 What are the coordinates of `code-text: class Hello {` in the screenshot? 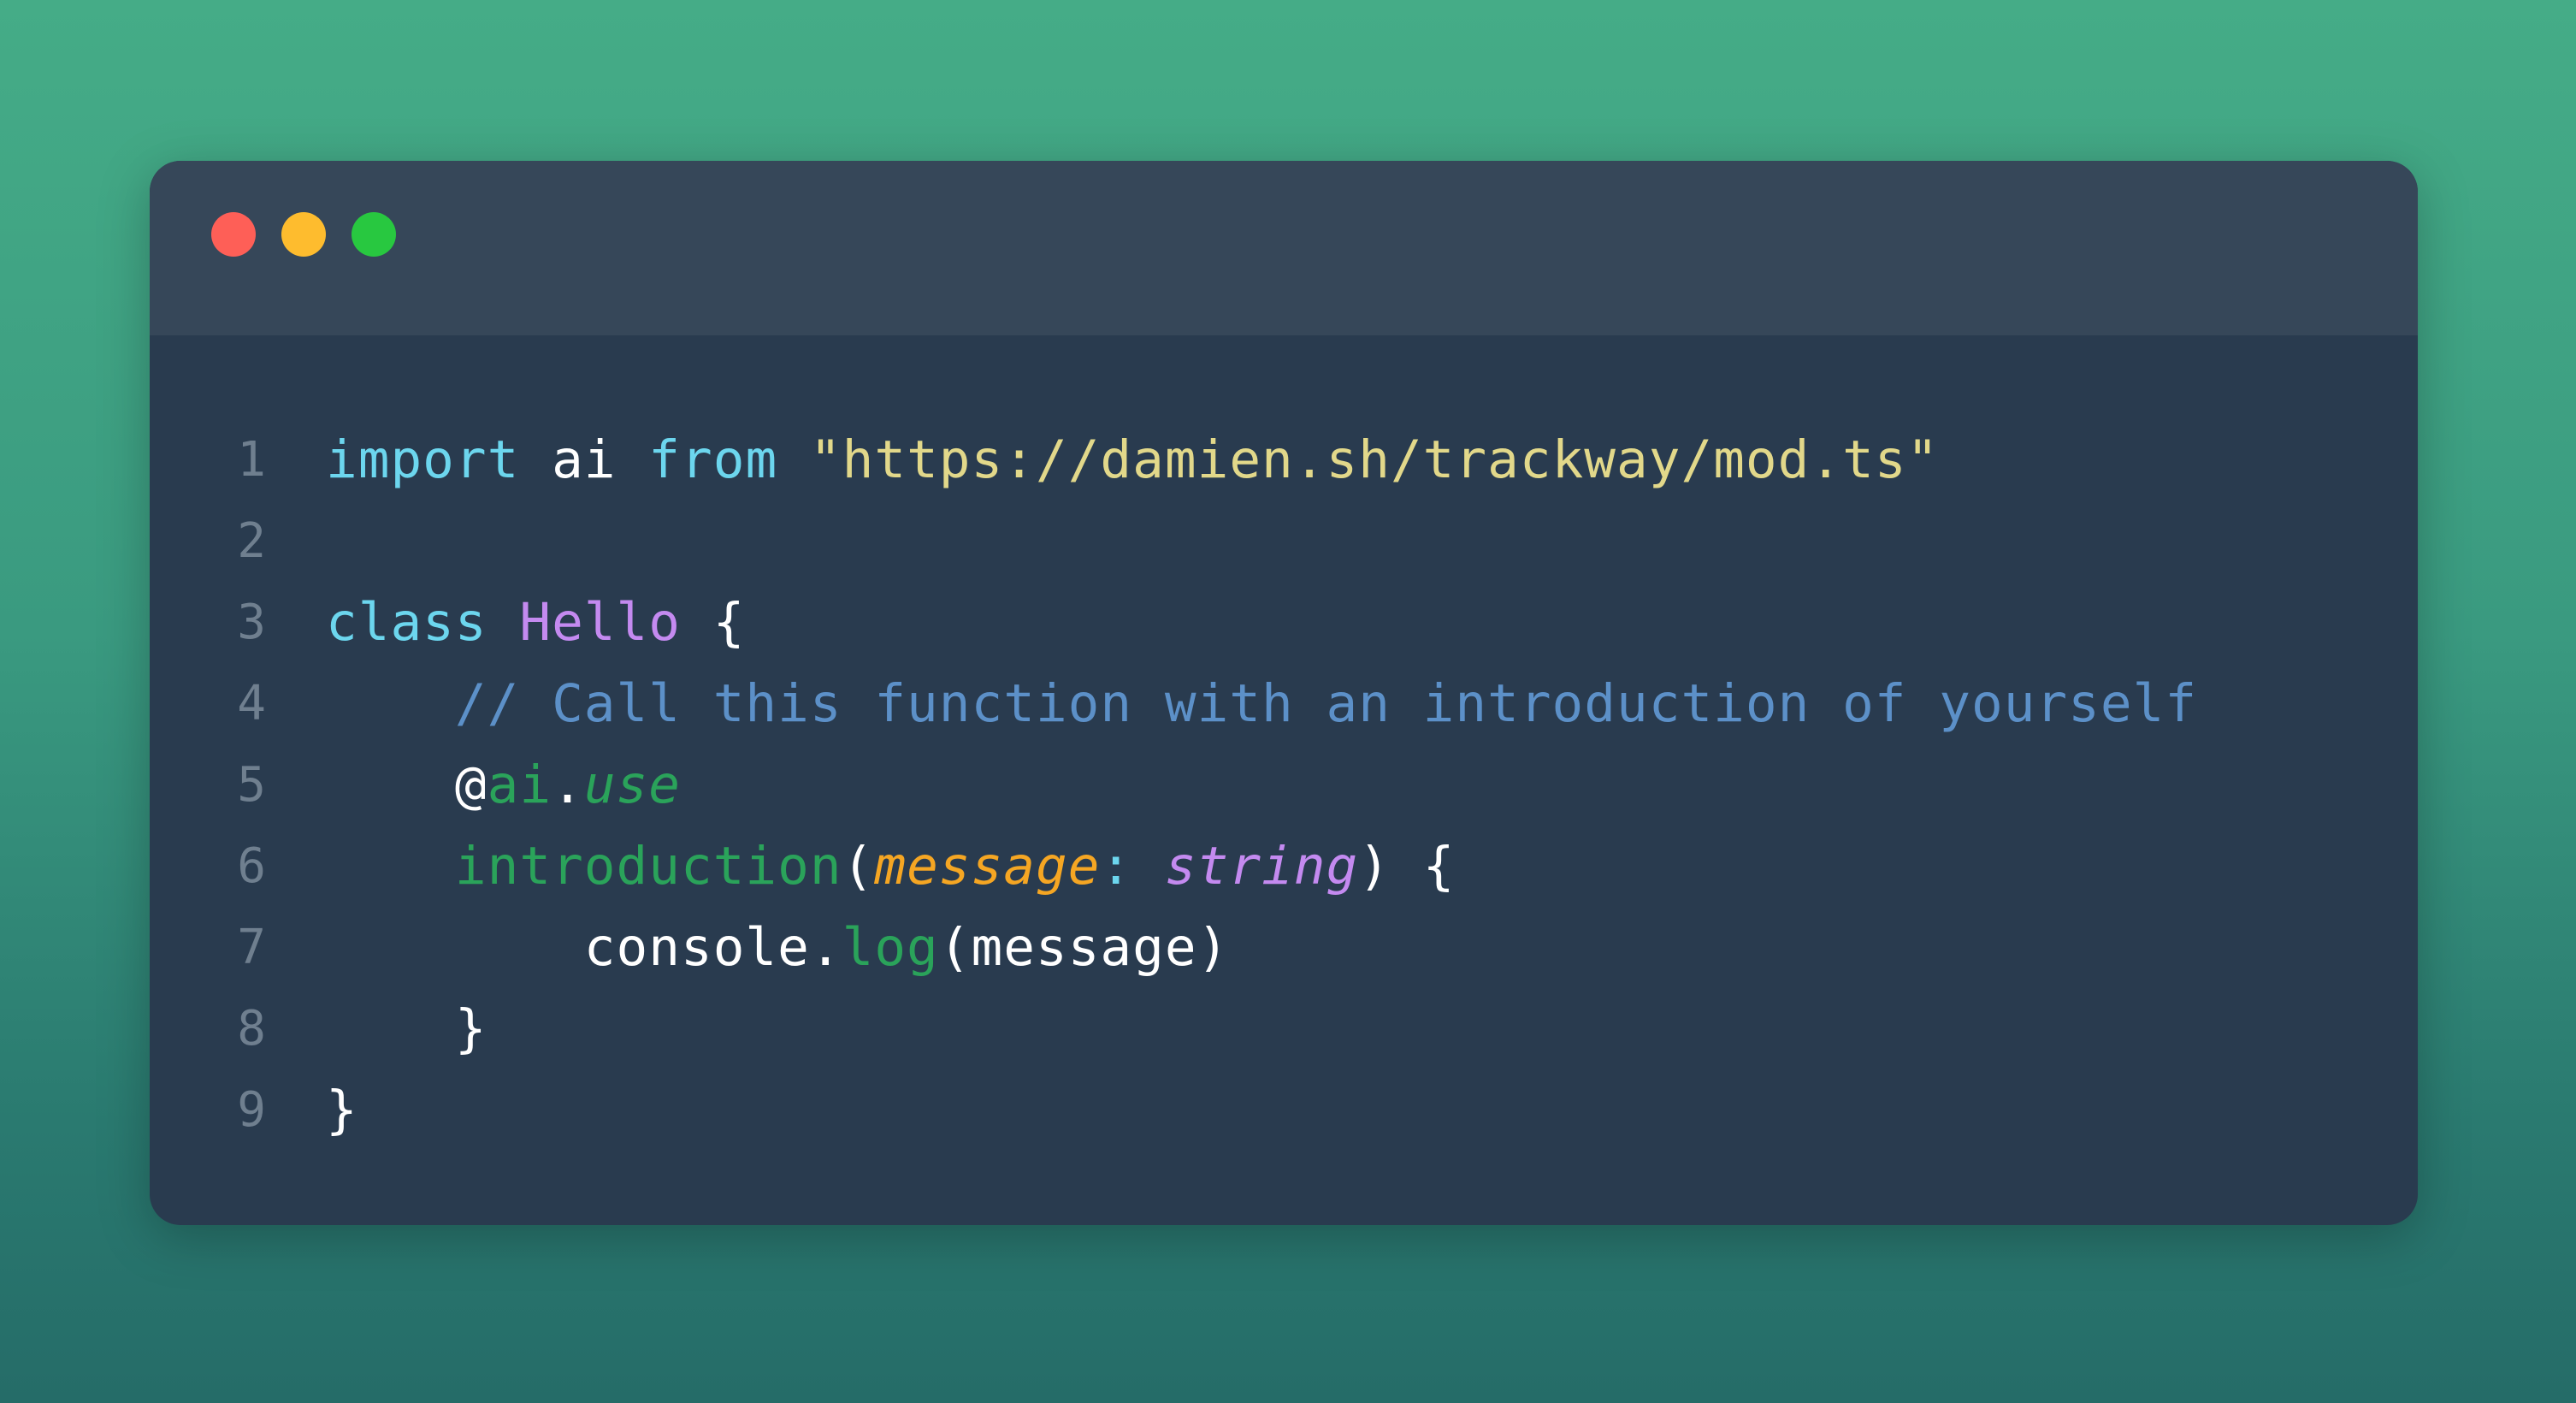 It's located at (535, 622).